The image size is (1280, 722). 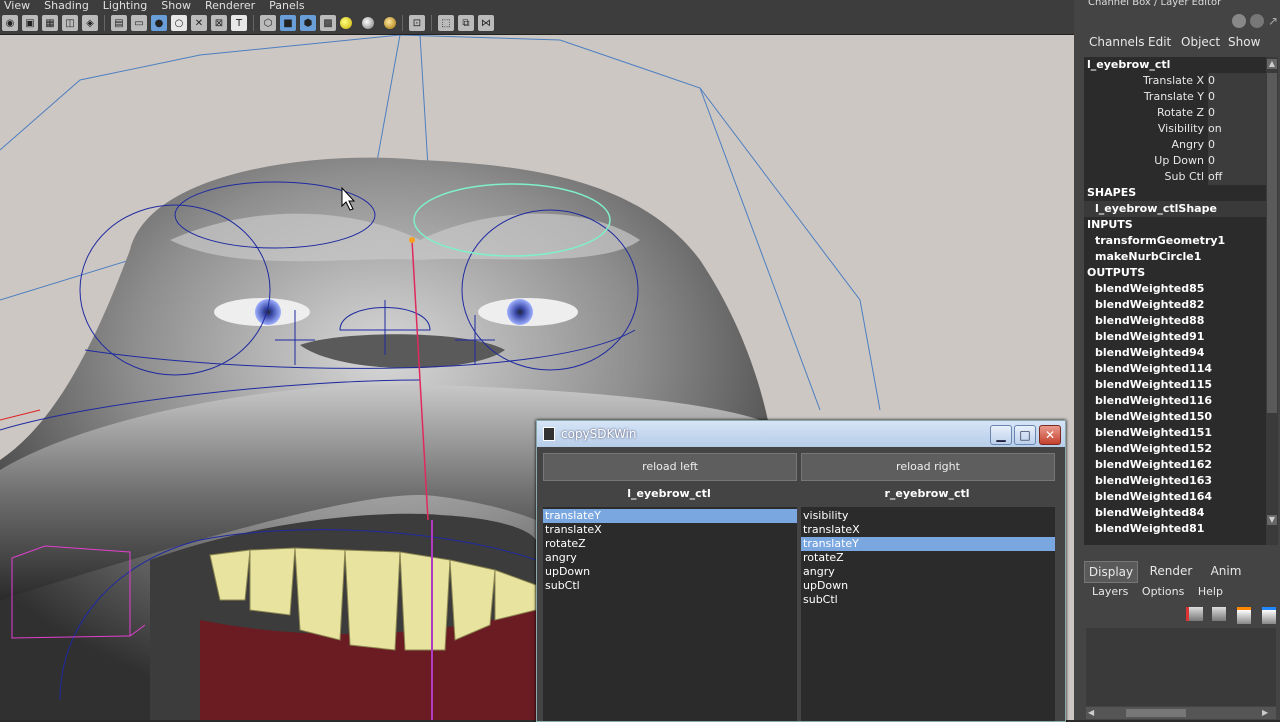 What do you see at coordinates (670, 467) in the screenshot?
I see `reload-left-button: reload left` at bounding box center [670, 467].